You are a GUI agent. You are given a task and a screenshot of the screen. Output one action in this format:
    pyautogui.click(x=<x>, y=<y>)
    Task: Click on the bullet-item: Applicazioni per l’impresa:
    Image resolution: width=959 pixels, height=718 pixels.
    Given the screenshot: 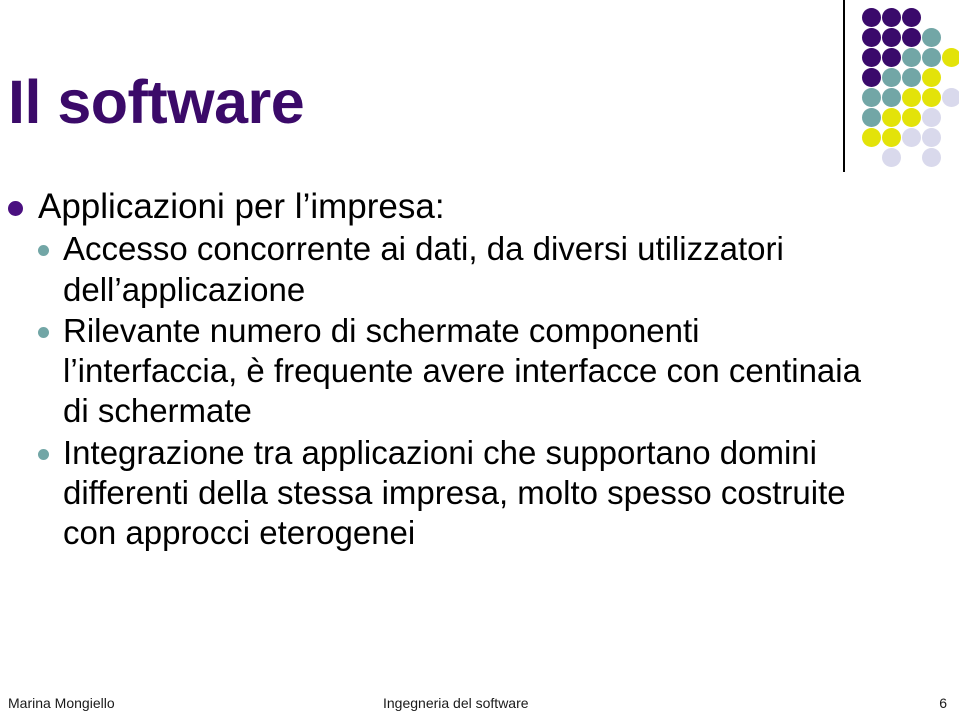 What is the action you would take?
    pyautogui.click(x=444, y=206)
    